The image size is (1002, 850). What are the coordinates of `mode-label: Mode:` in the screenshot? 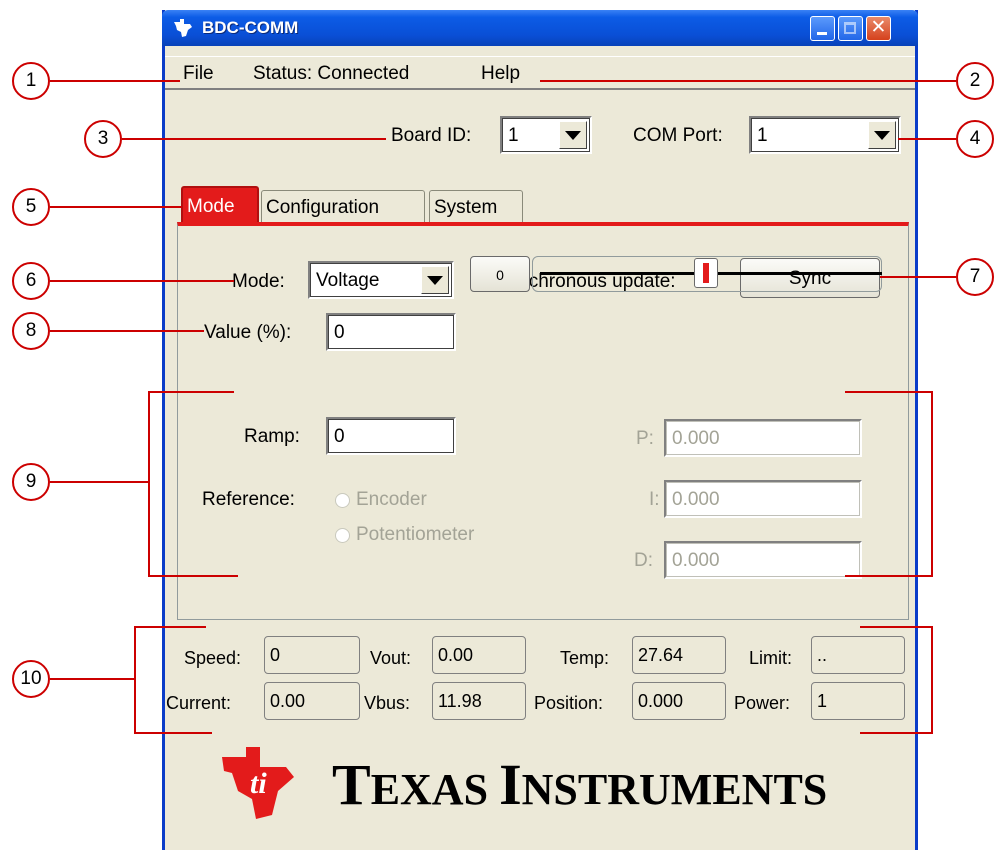 It's located at (258, 281).